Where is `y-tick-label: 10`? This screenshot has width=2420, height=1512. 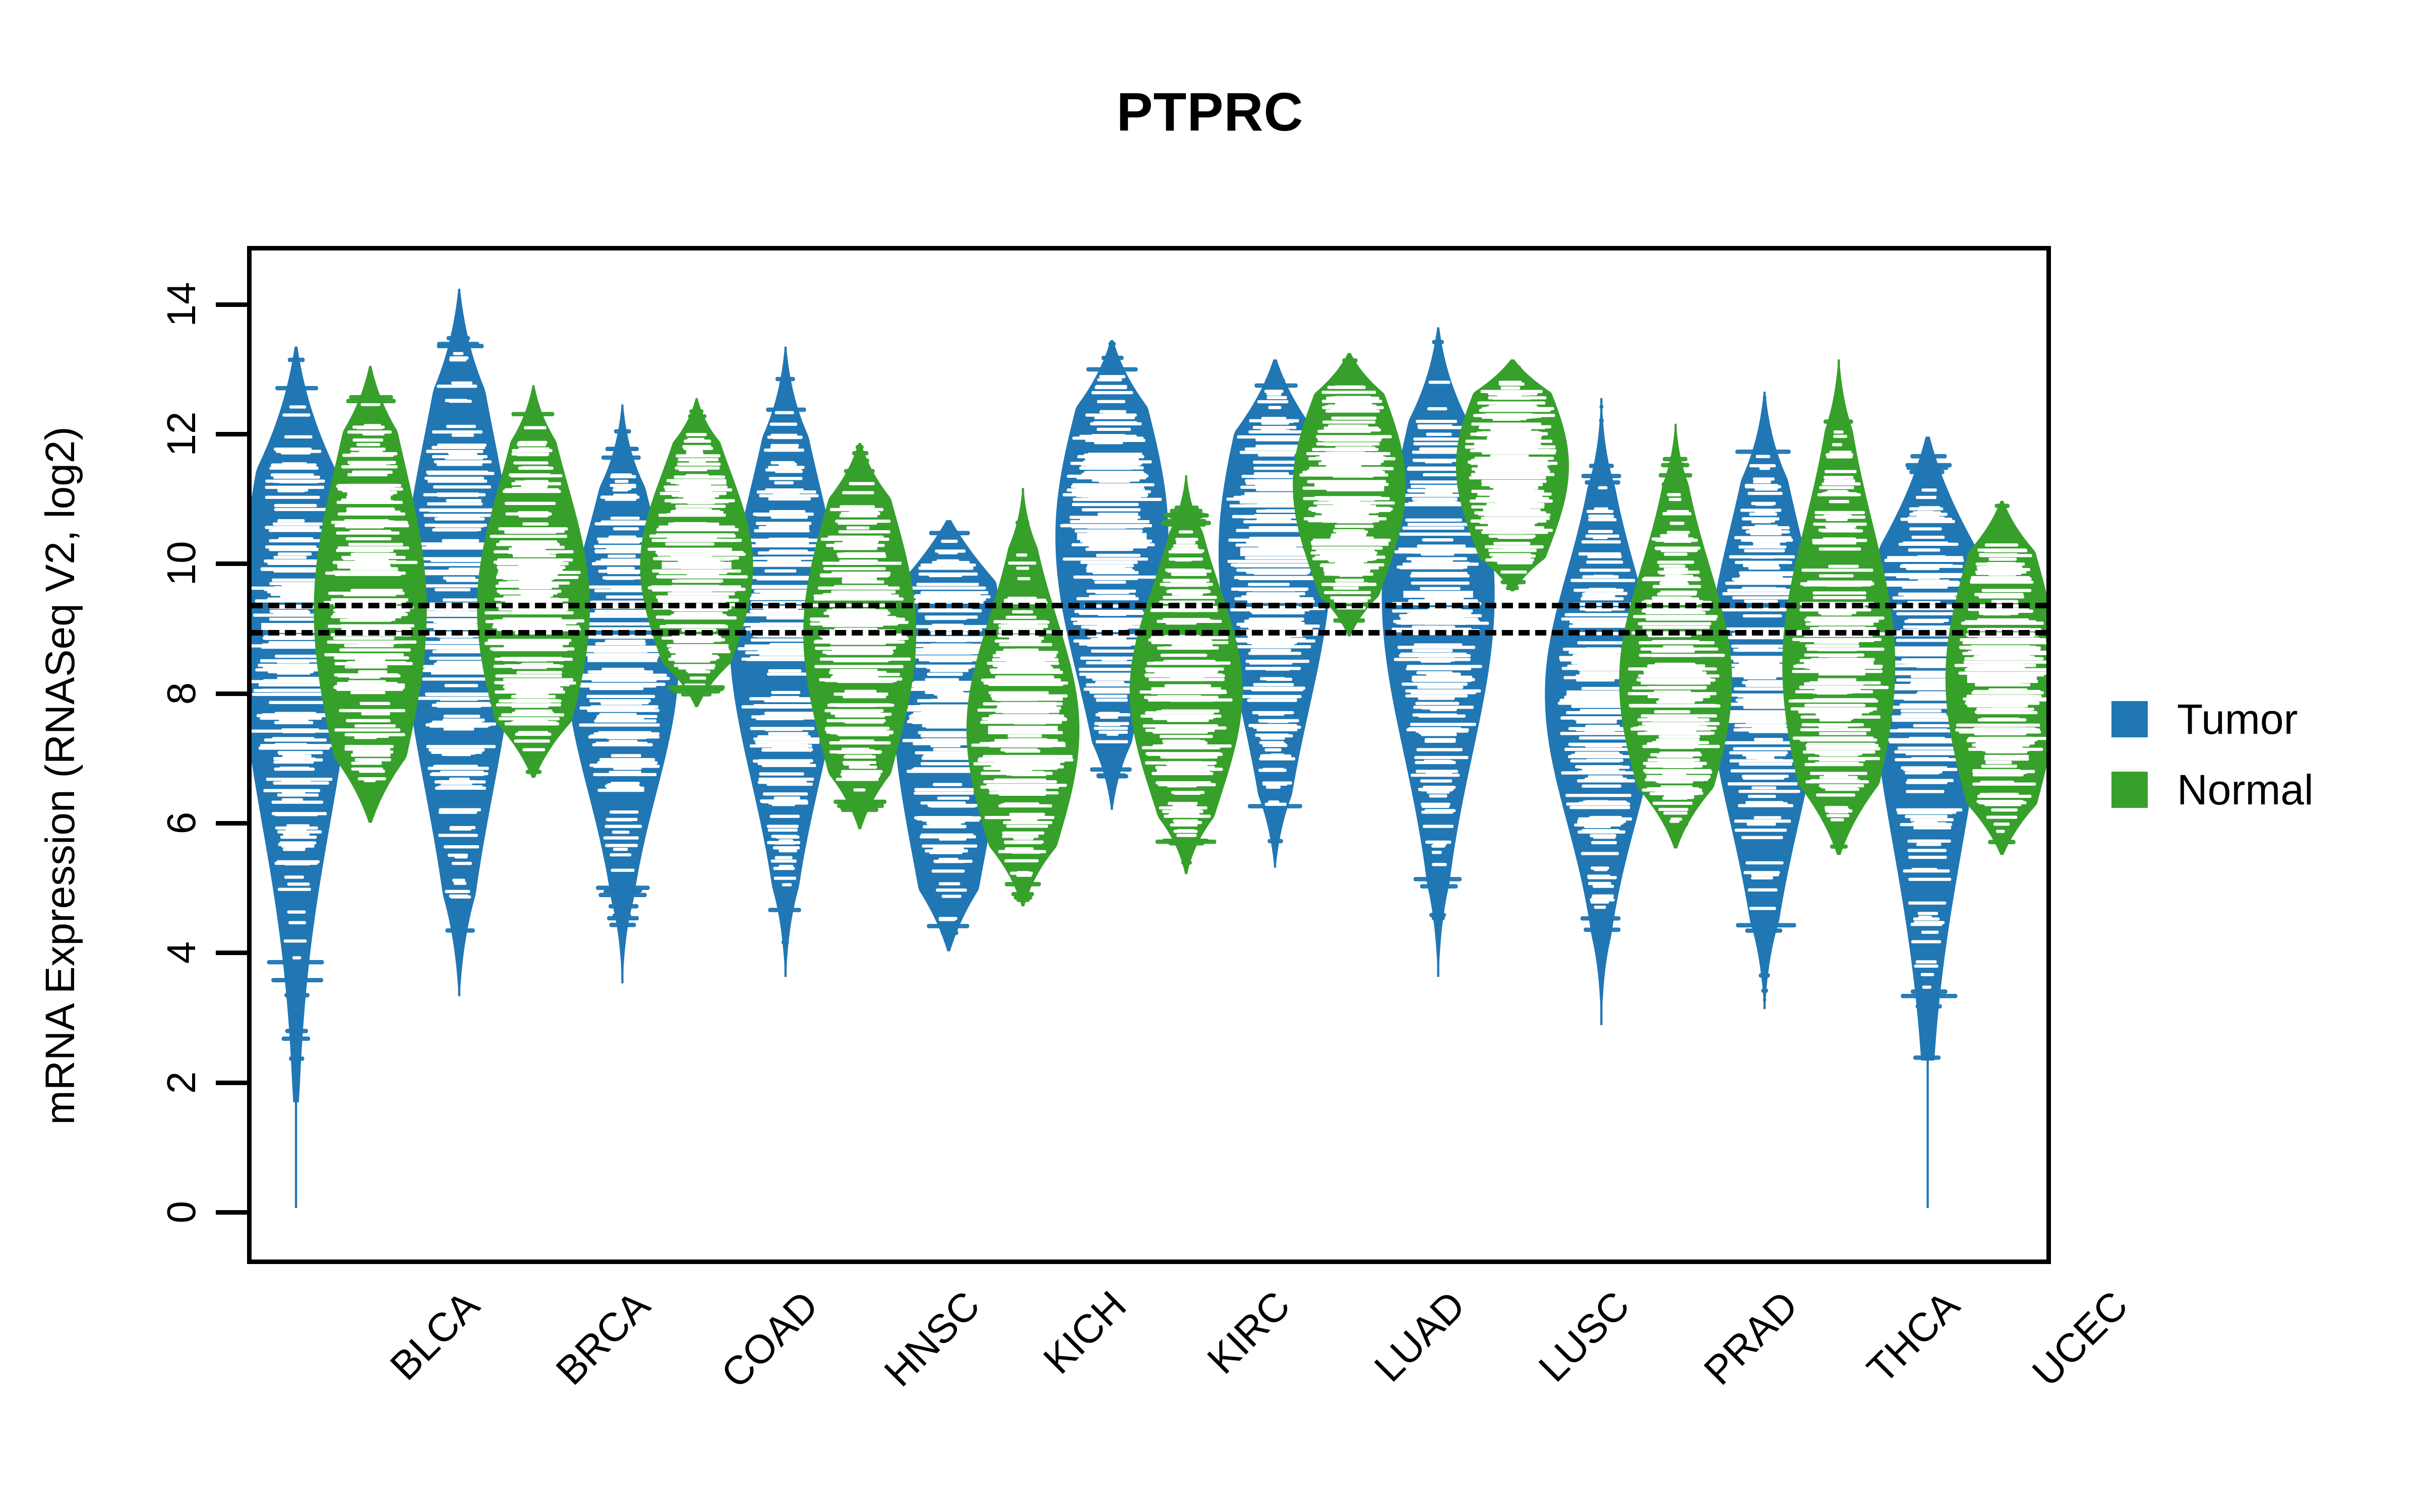
y-tick-label: 10 is located at coordinates (181, 563).